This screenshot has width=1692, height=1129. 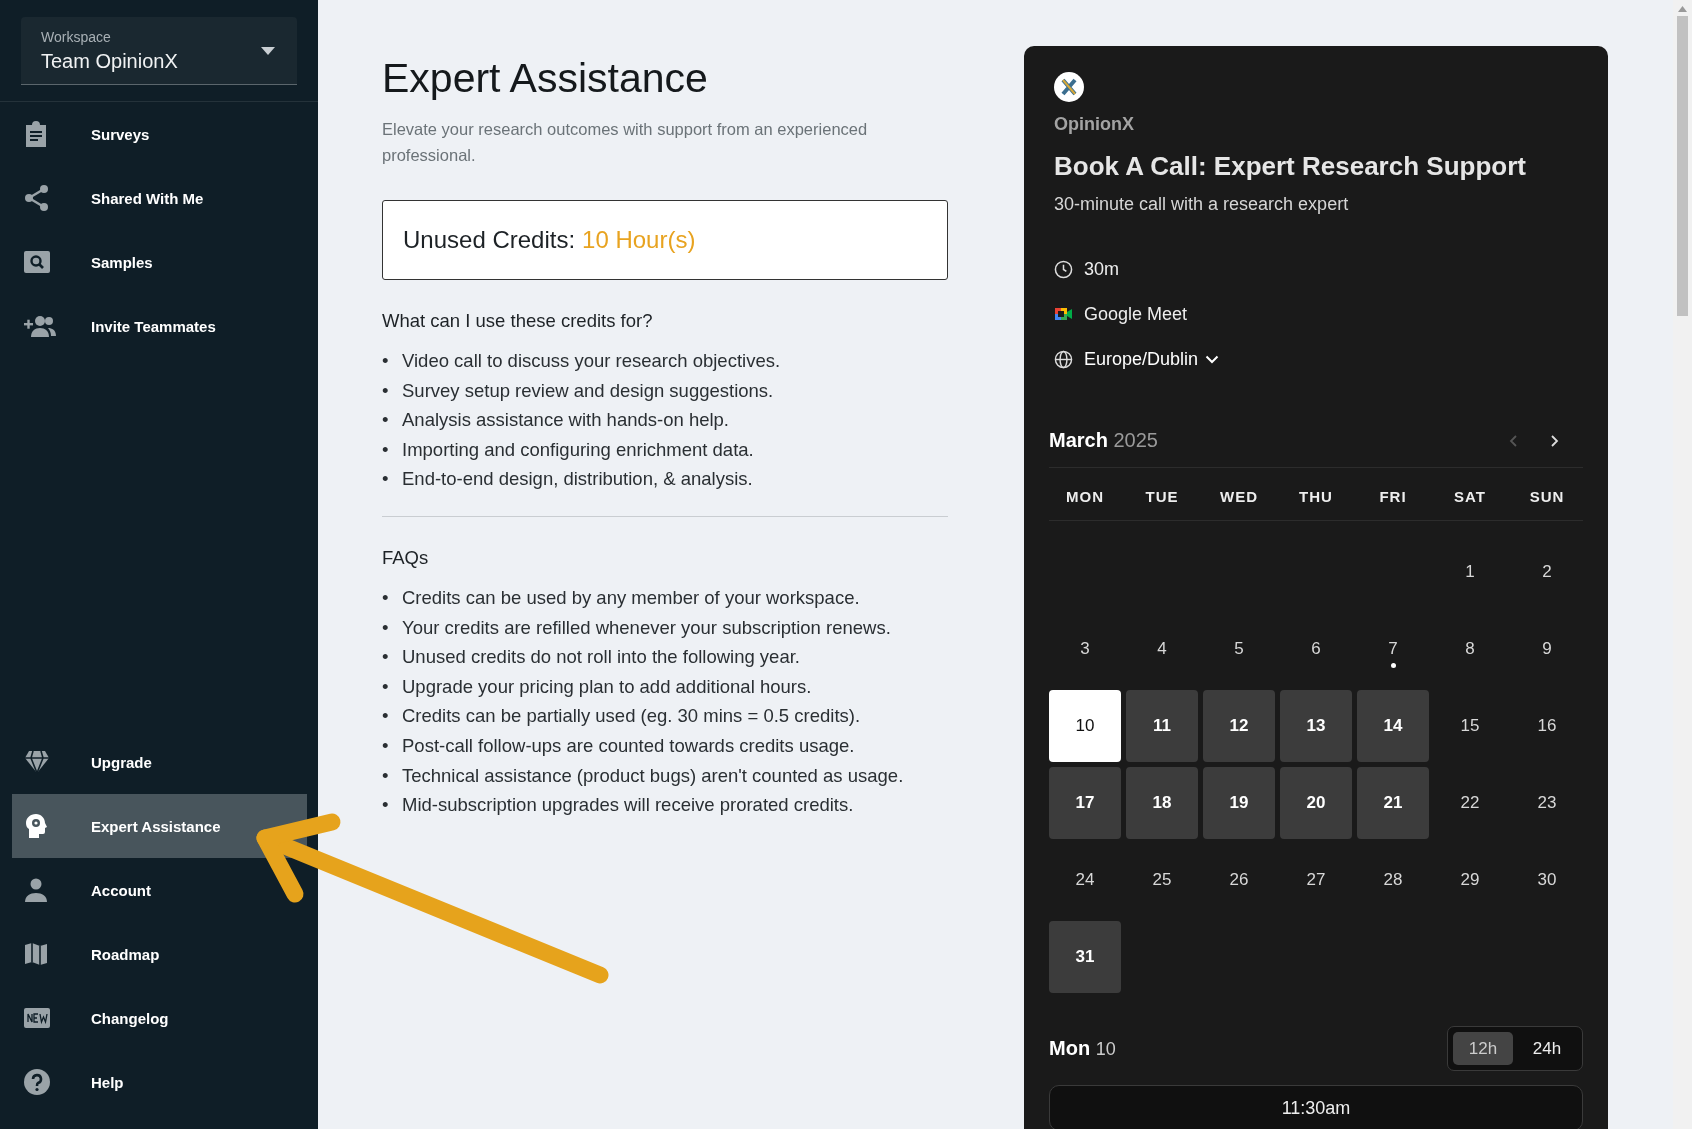 I want to click on sidebar-item: Changelog, so click(x=159, y=1018).